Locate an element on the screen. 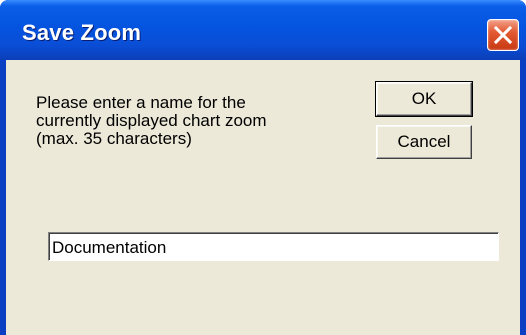 Image resolution: width=526 pixels, height=335 pixels. cancel-button: Cancel is located at coordinates (424, 142).